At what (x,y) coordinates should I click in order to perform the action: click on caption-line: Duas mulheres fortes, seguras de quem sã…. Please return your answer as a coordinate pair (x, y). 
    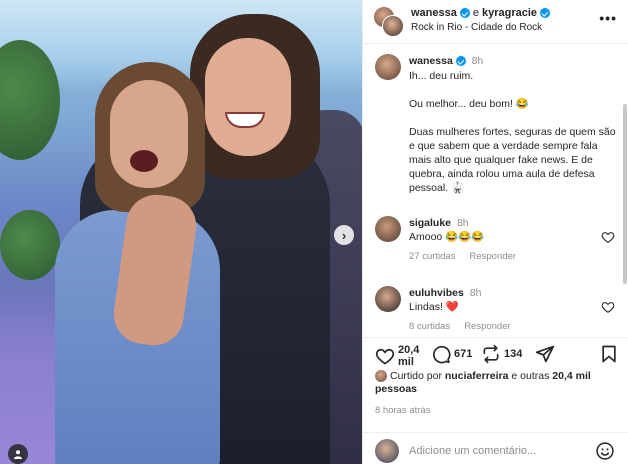
    Looking at the image, I should click on (512, 160).